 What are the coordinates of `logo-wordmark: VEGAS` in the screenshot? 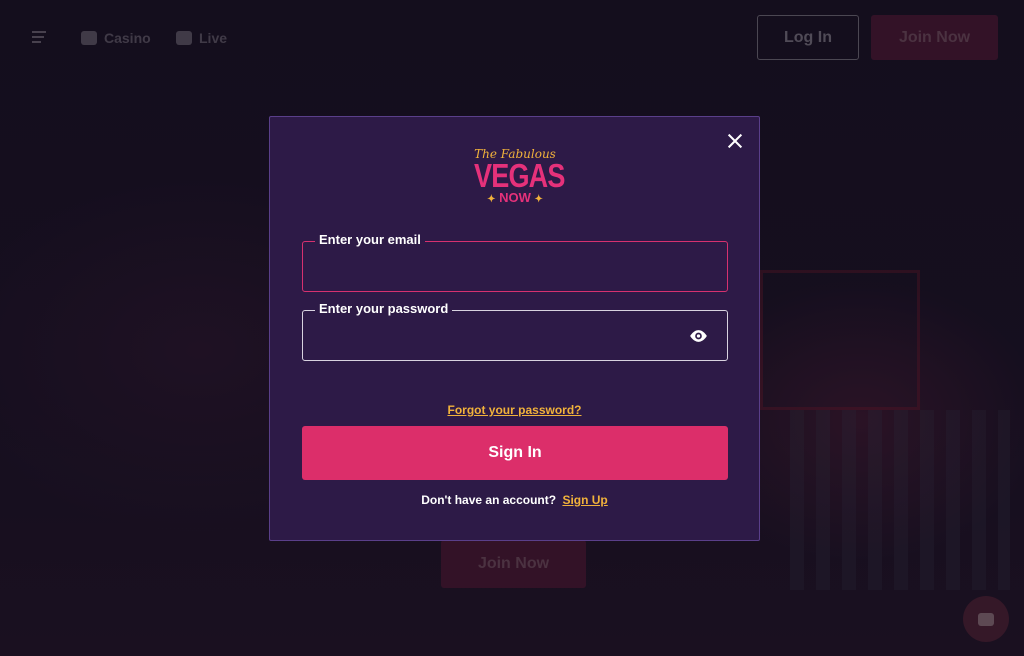 It's located at (519, 175).